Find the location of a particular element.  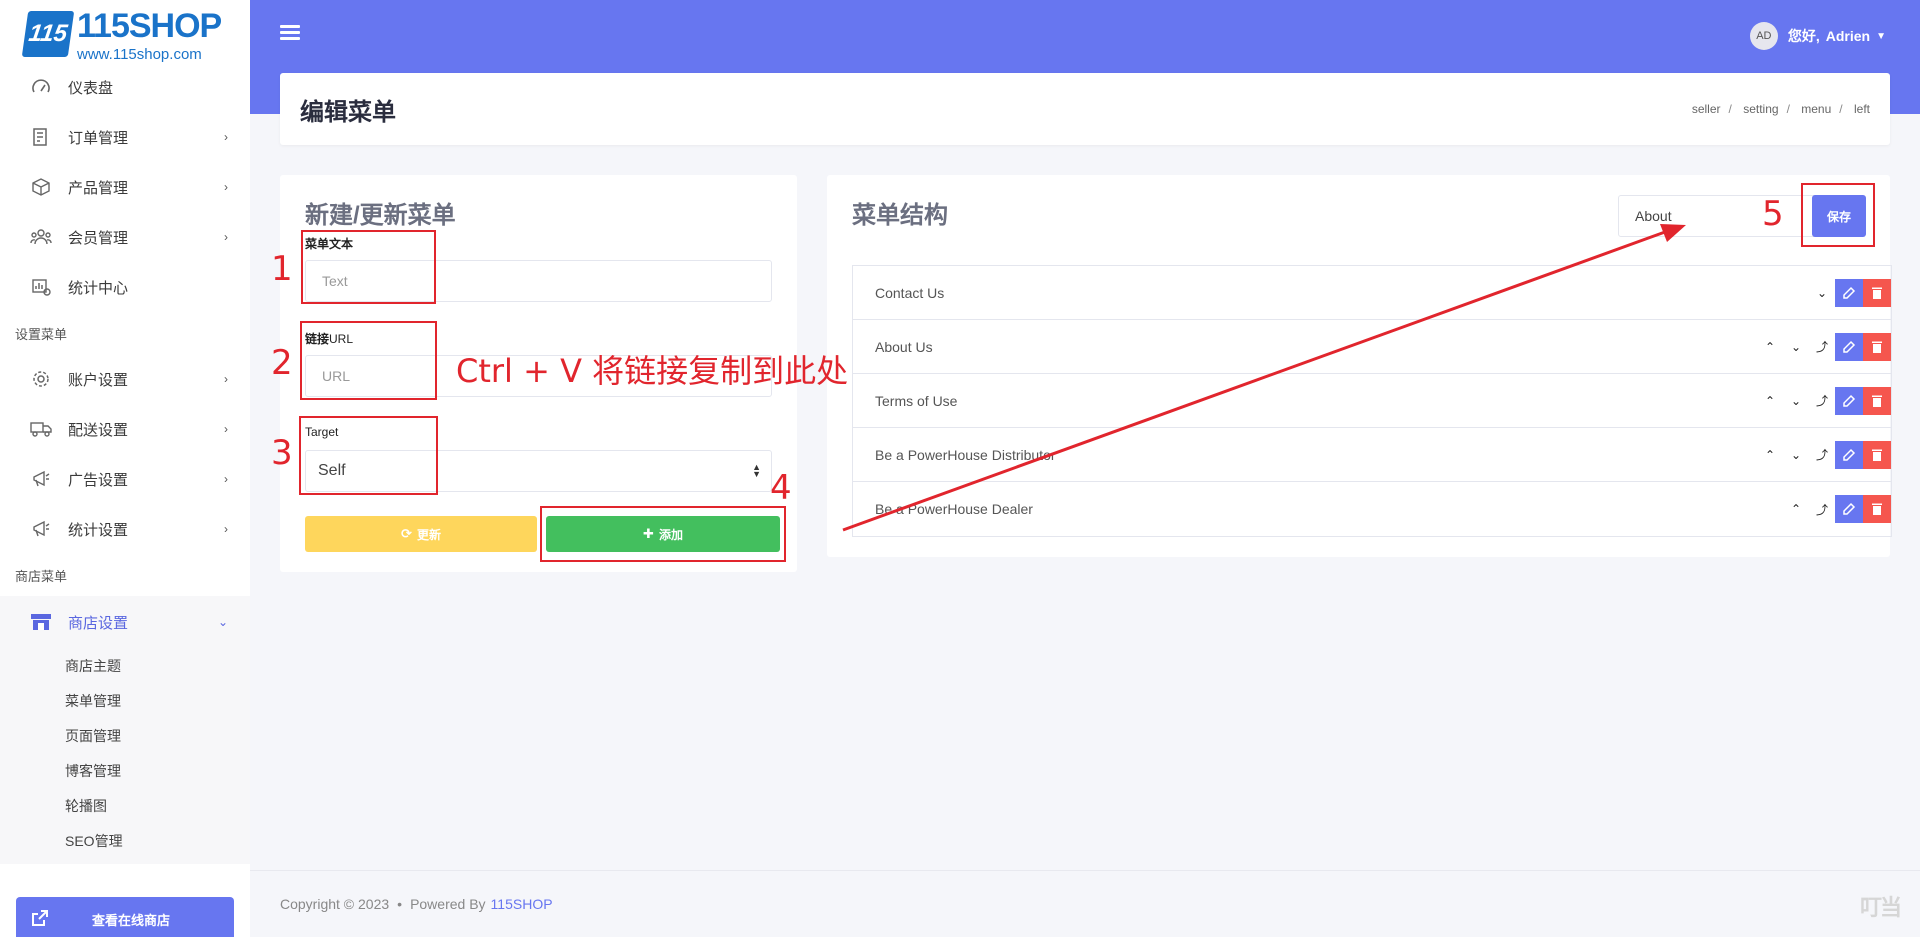

footer: Copyright © 2023 • Powered By 115SHOP is located at coordinates (1085, 903).